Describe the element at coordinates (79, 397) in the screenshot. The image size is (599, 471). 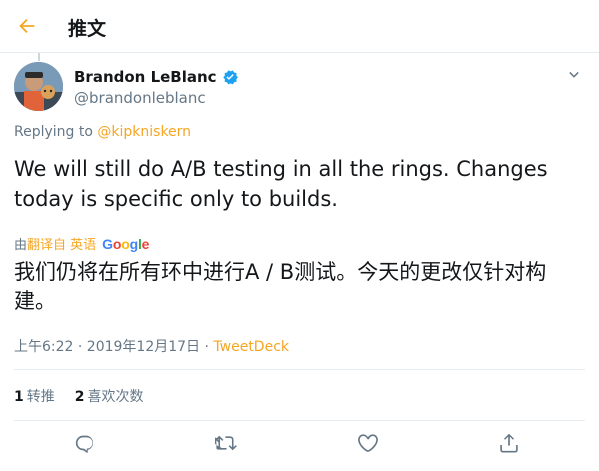
I see `likes-count: 2` at that location.